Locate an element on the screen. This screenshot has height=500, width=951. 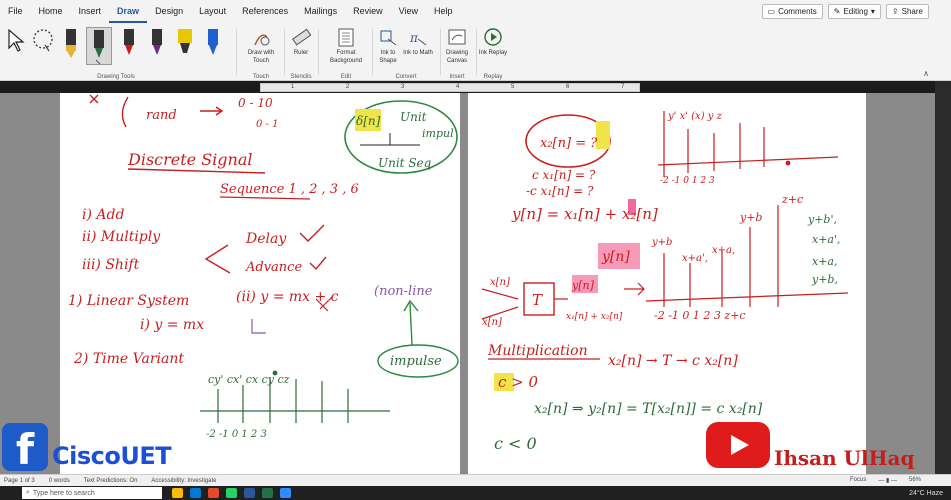
tab-mailings: Mailings is located at coordinates (320, 11).